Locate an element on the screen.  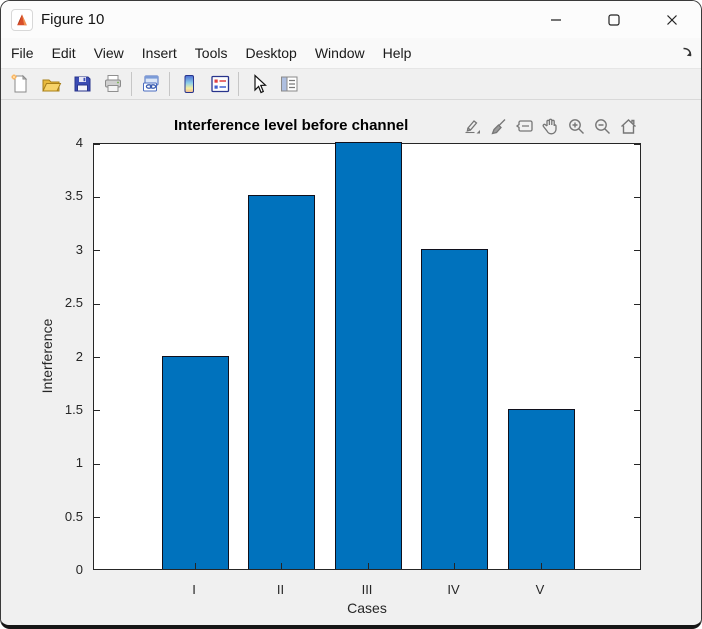
y-axis-tick-label: 3.5 is located at coordinates (73, 196).